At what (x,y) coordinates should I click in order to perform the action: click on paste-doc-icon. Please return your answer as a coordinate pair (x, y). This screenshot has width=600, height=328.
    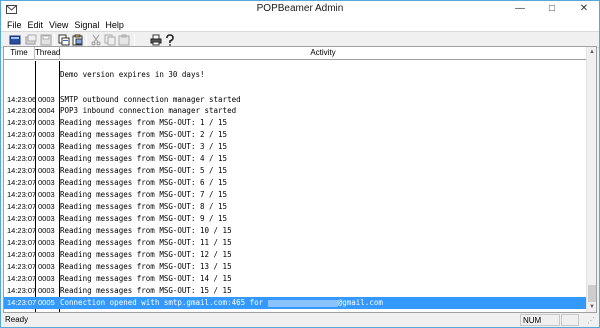
    Looking at the image, I should click on (124, 40).